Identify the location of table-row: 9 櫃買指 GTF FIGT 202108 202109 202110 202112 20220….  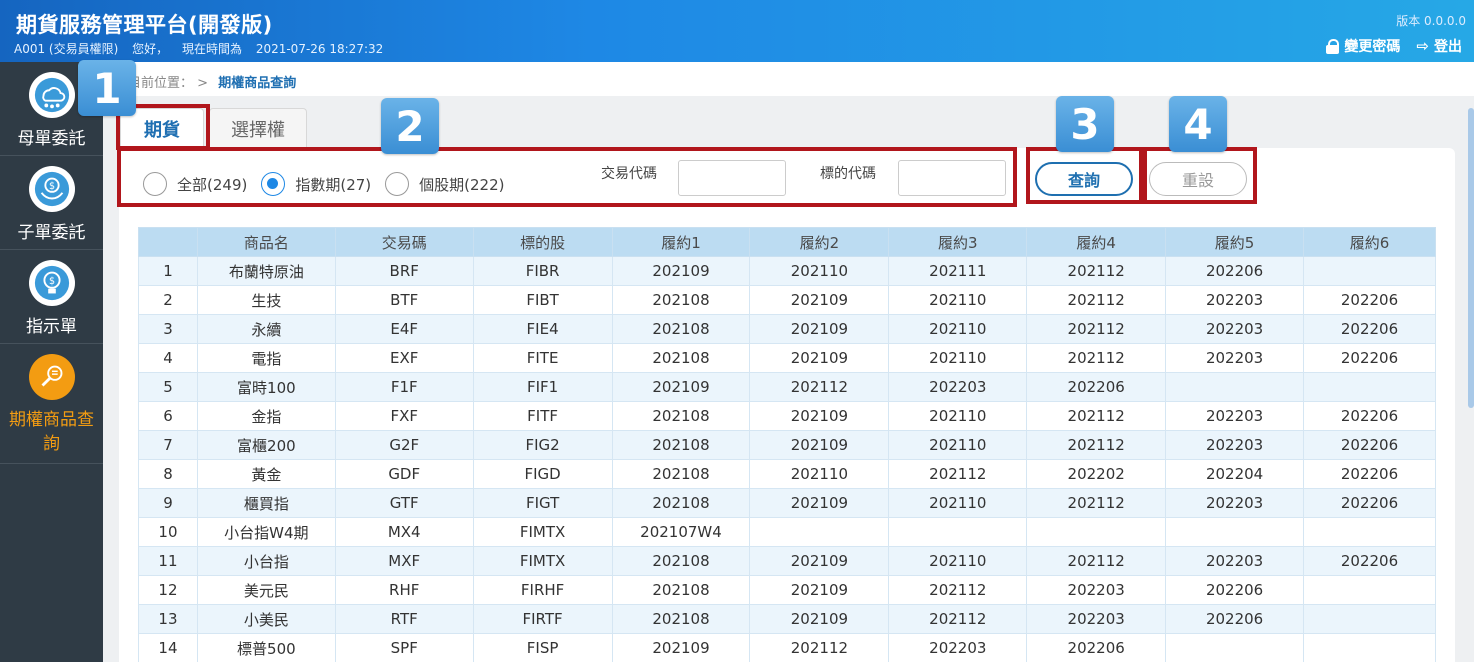
(787, 503).